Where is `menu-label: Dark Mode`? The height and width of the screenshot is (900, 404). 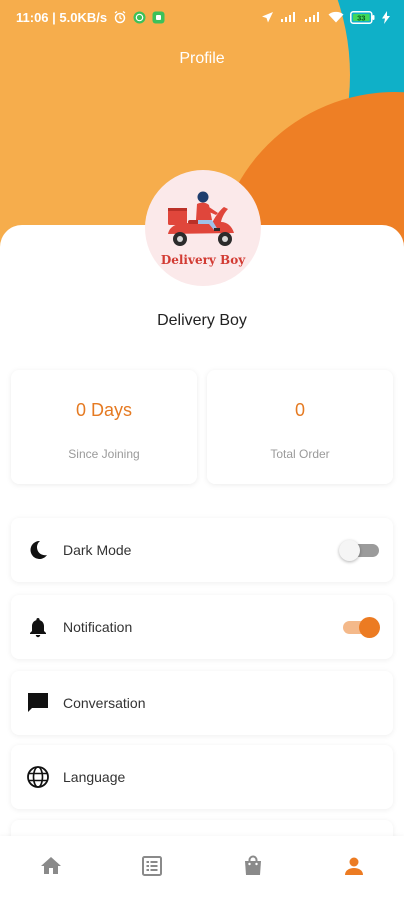
menu-label: Dark Mode is located at coordinates (97, 550).